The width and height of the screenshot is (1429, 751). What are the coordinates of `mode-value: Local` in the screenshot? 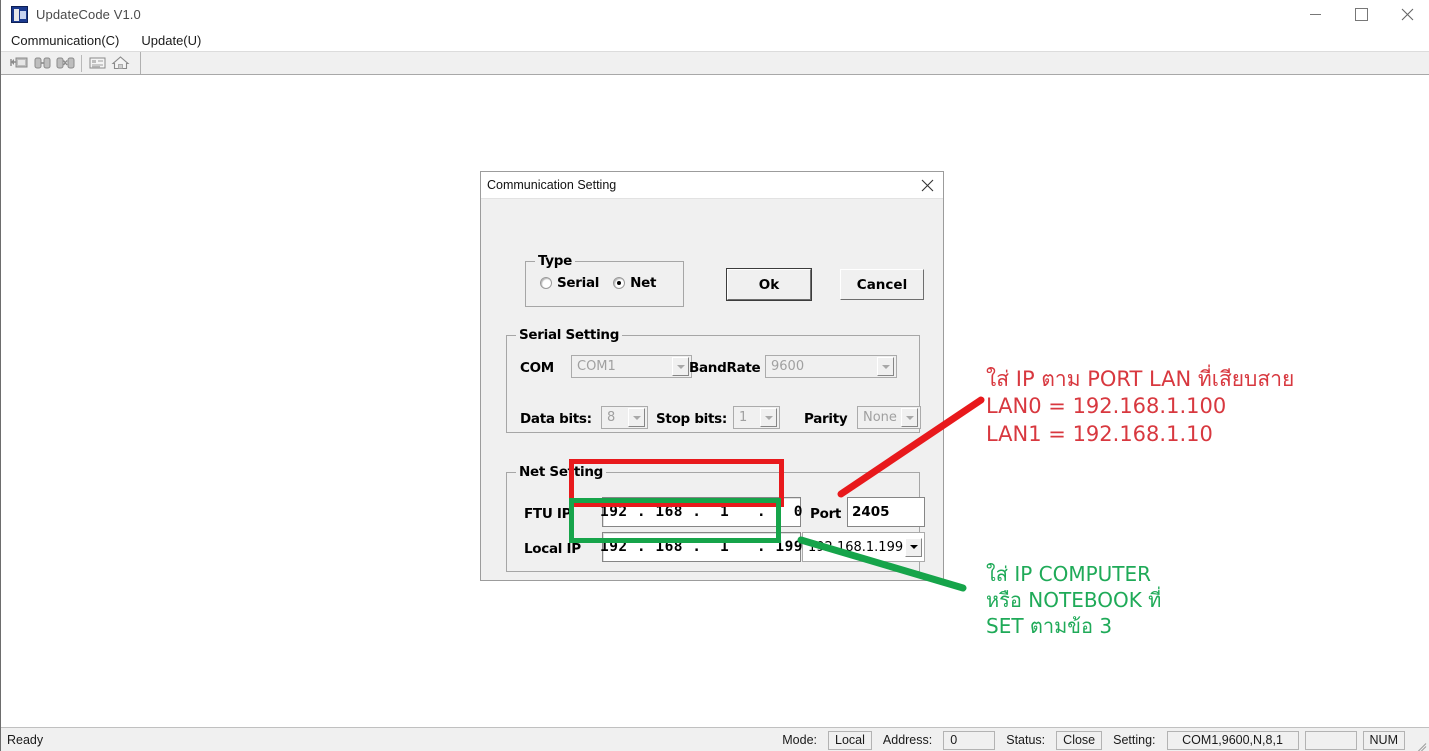 It's located at (850, 740).